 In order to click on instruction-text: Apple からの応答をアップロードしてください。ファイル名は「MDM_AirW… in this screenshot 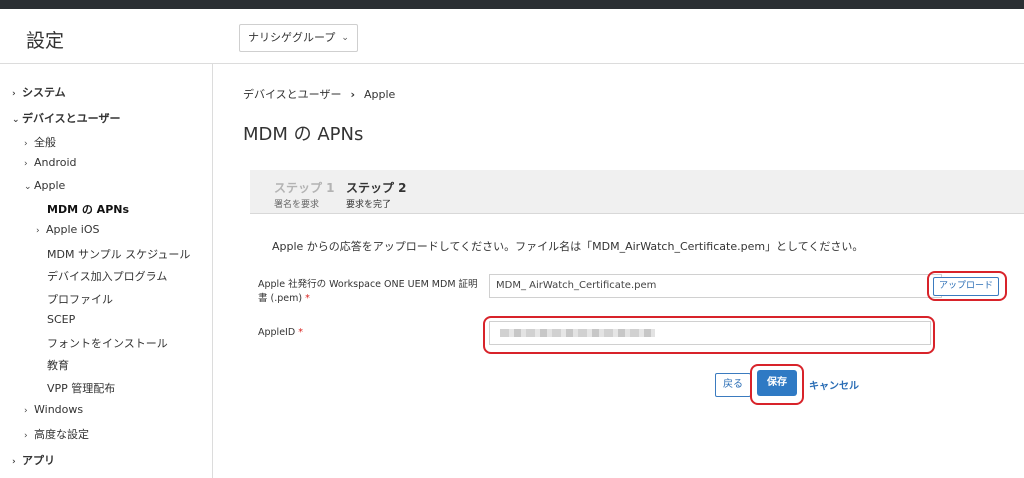, I will do `click(568, 246)`.